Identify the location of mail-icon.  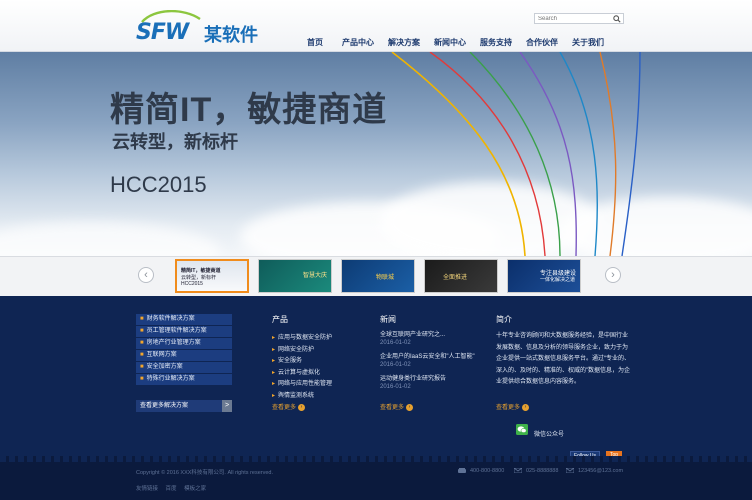
(518, 471).